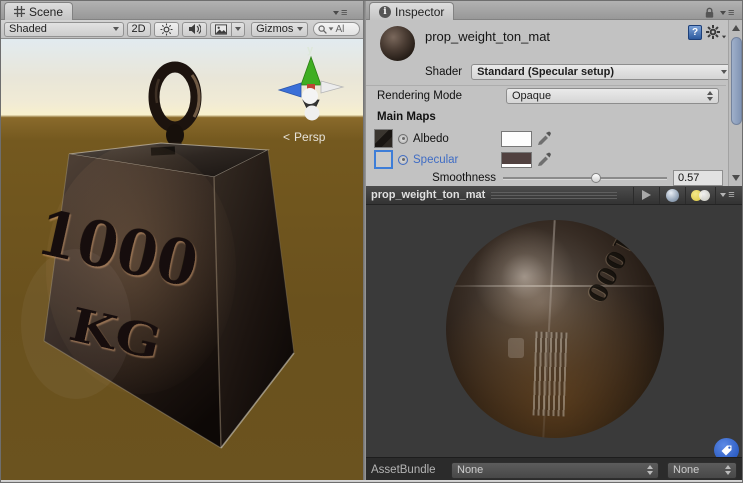  I want to click on preview-lighting-button, so click(700, 195).